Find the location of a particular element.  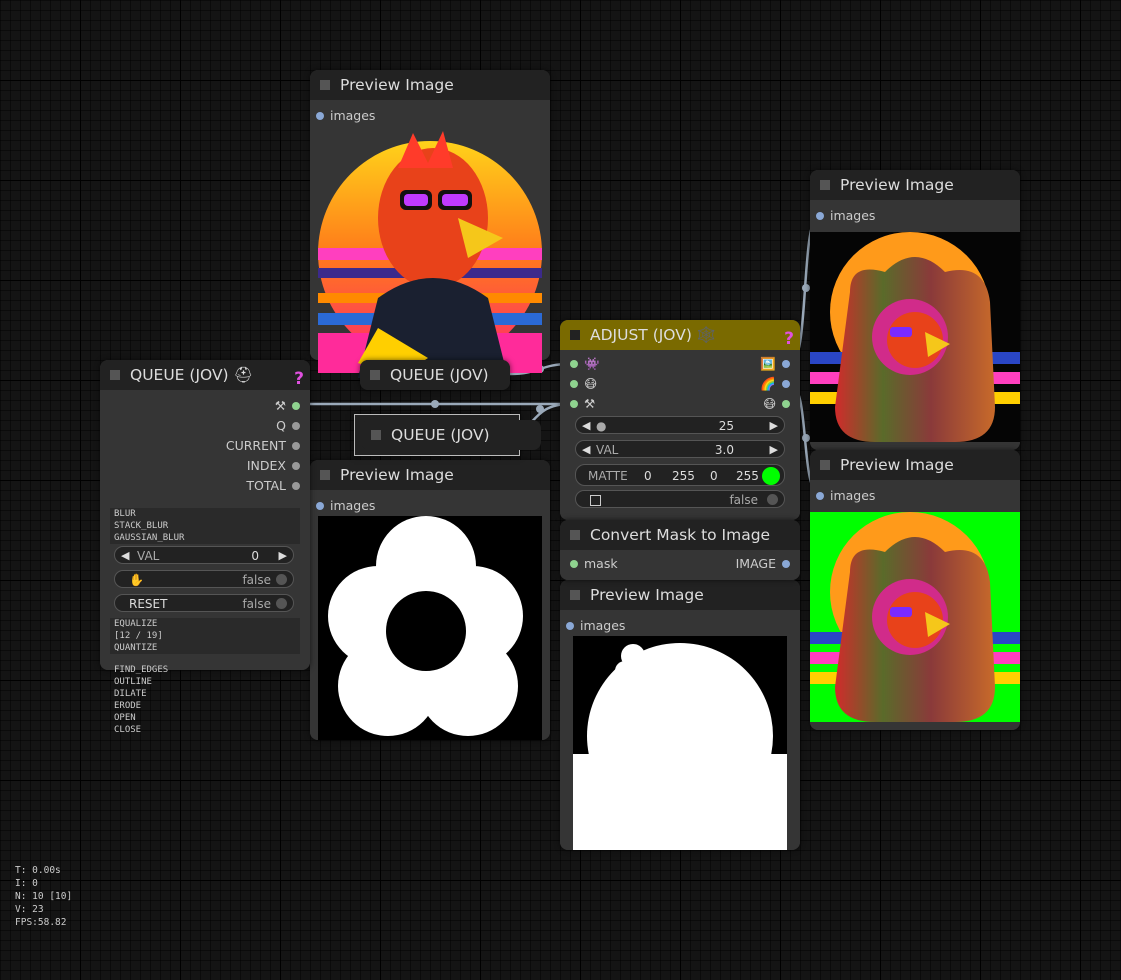

matte-swatch is located at coordinates (771, 476).